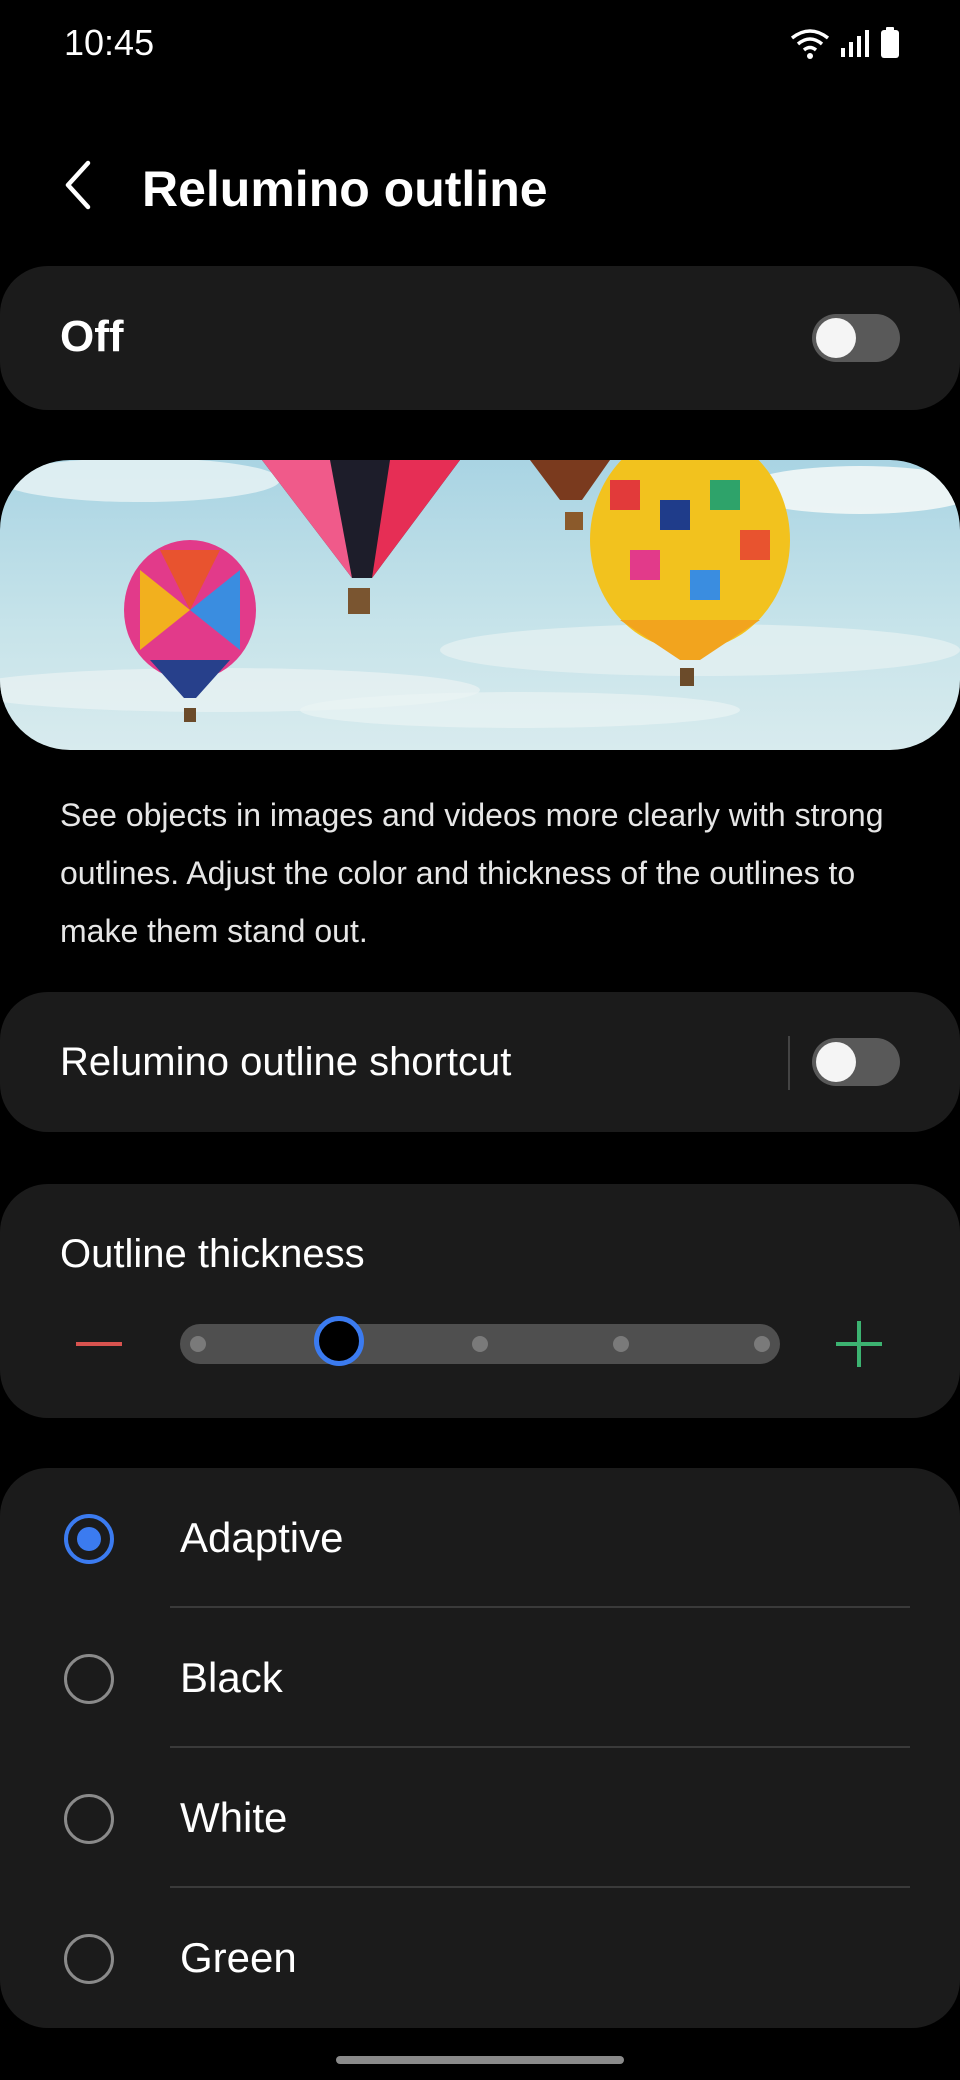 The width and height of the screenshot is (960, 2080). I want to click on gesture-bar, so click(480, 2060).